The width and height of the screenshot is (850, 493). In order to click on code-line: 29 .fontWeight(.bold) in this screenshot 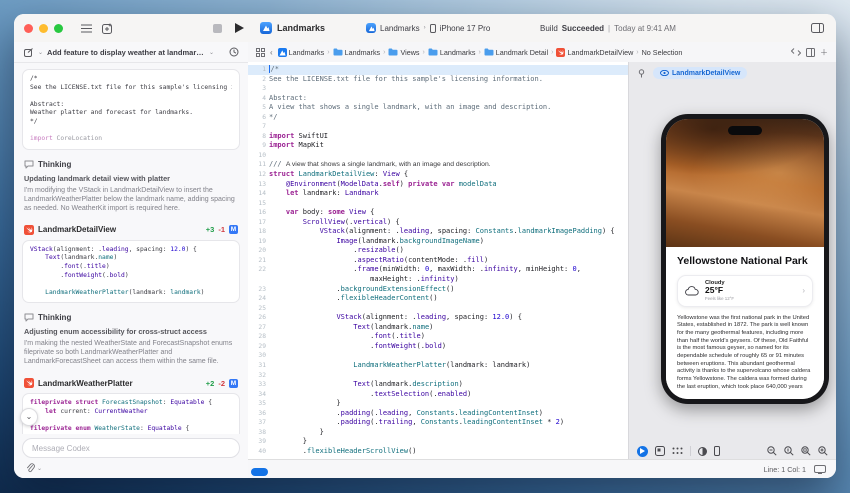, I will do `click(438, 347)`.